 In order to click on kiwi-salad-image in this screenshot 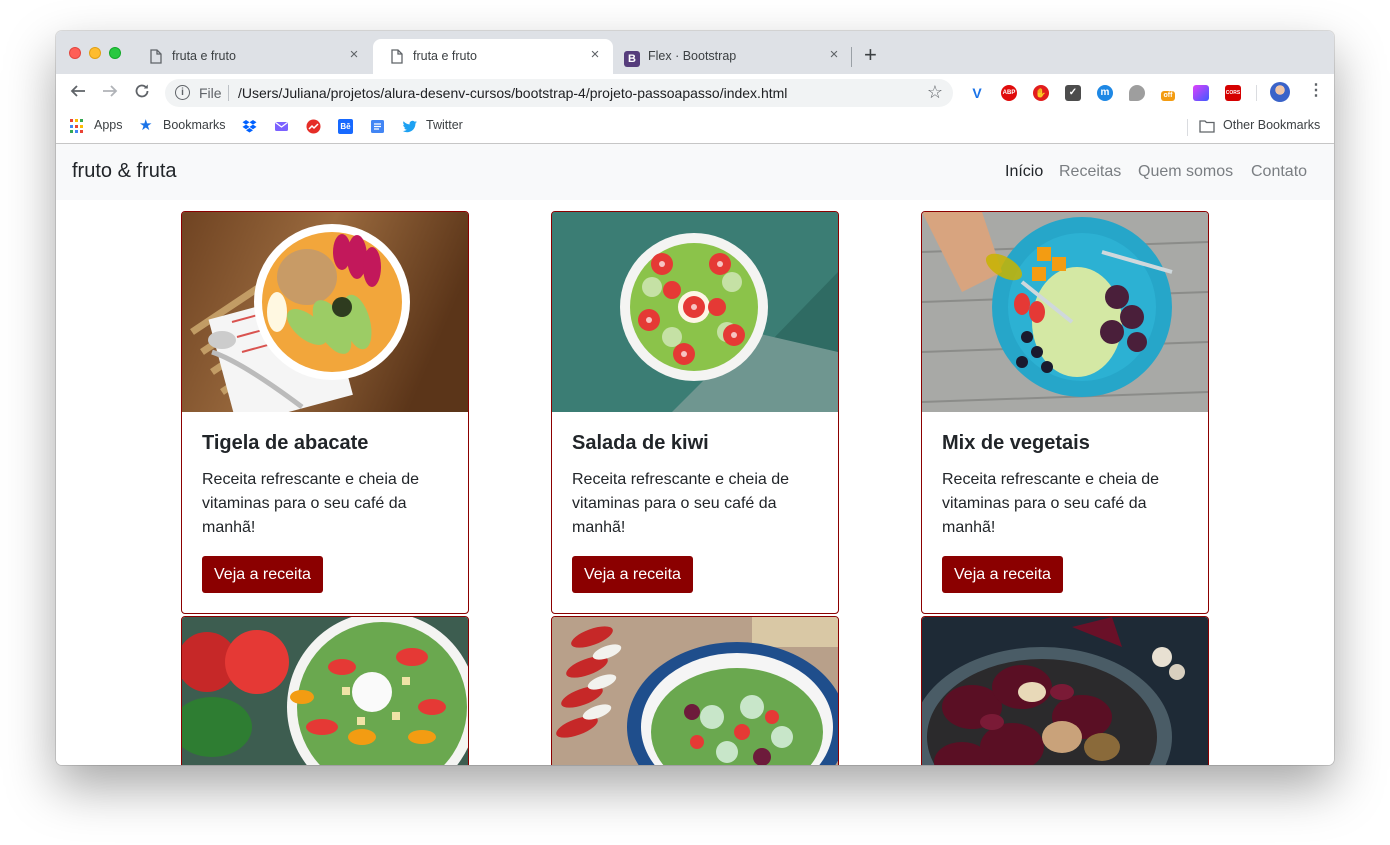, I will do `click(695, 312)`.